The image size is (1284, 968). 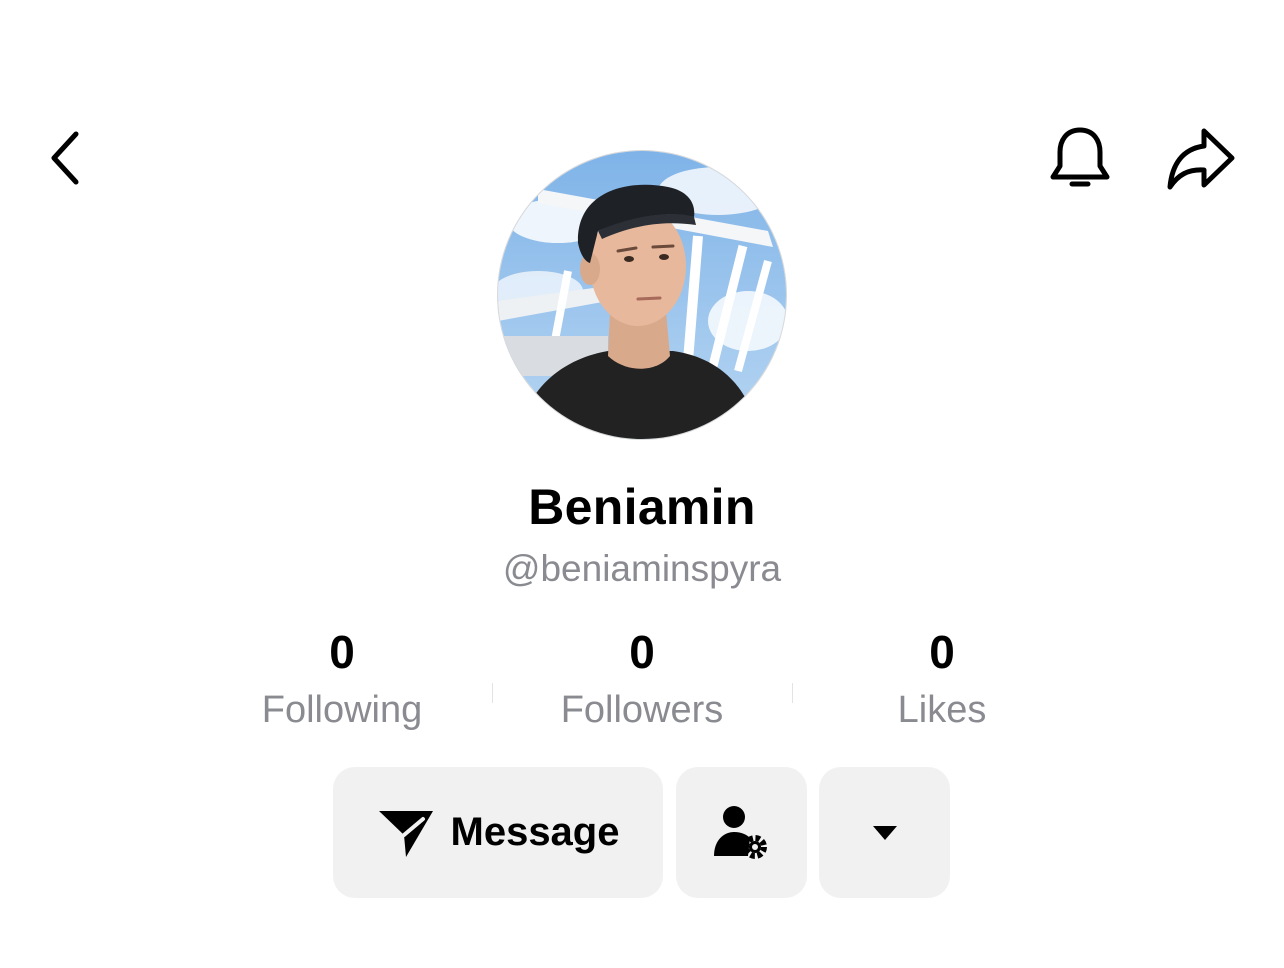 I want to click on message-button-label: Message, so click(x=535, y=832).